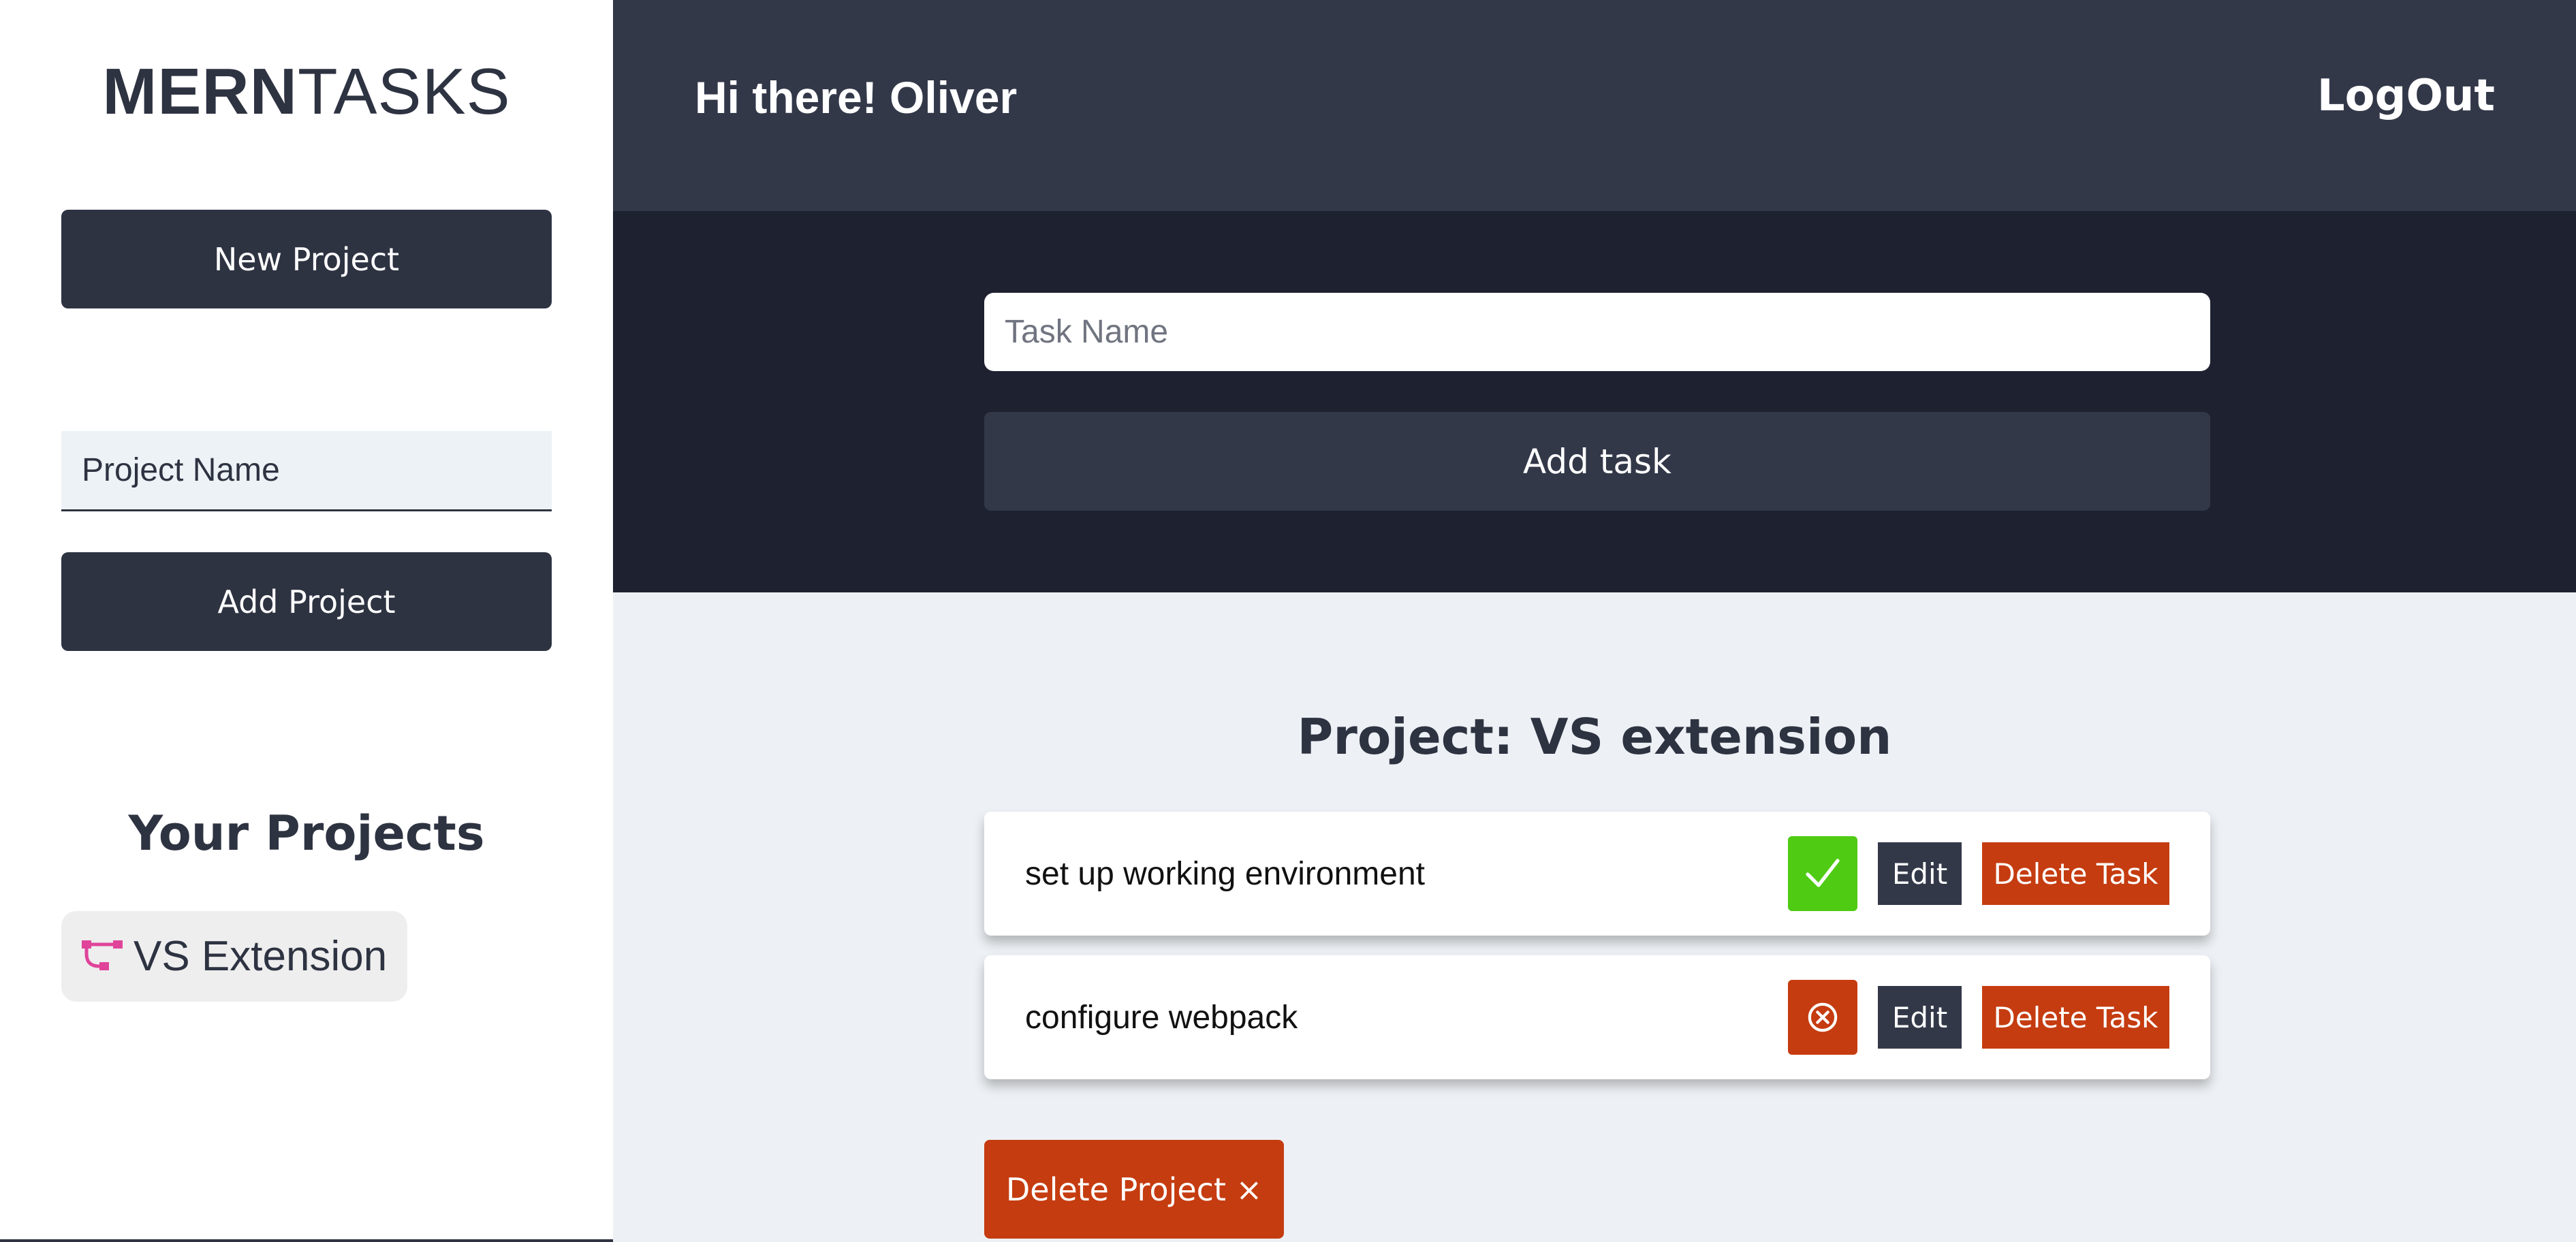 Image resolution: width=2576 pixels, height=1242 pixels. What do you see at coordinates (102, 955) in the screenshot?
I see `project-tree-icon` at bounding box center [102, 955].